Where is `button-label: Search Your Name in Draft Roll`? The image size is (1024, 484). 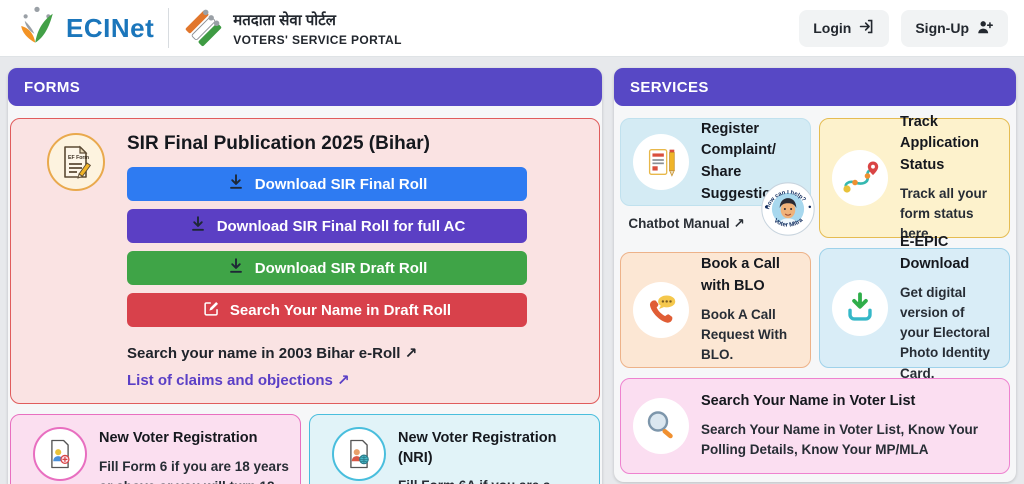
button-label: Search Your Name in Draft Roll is located at coordinates (340, 310).